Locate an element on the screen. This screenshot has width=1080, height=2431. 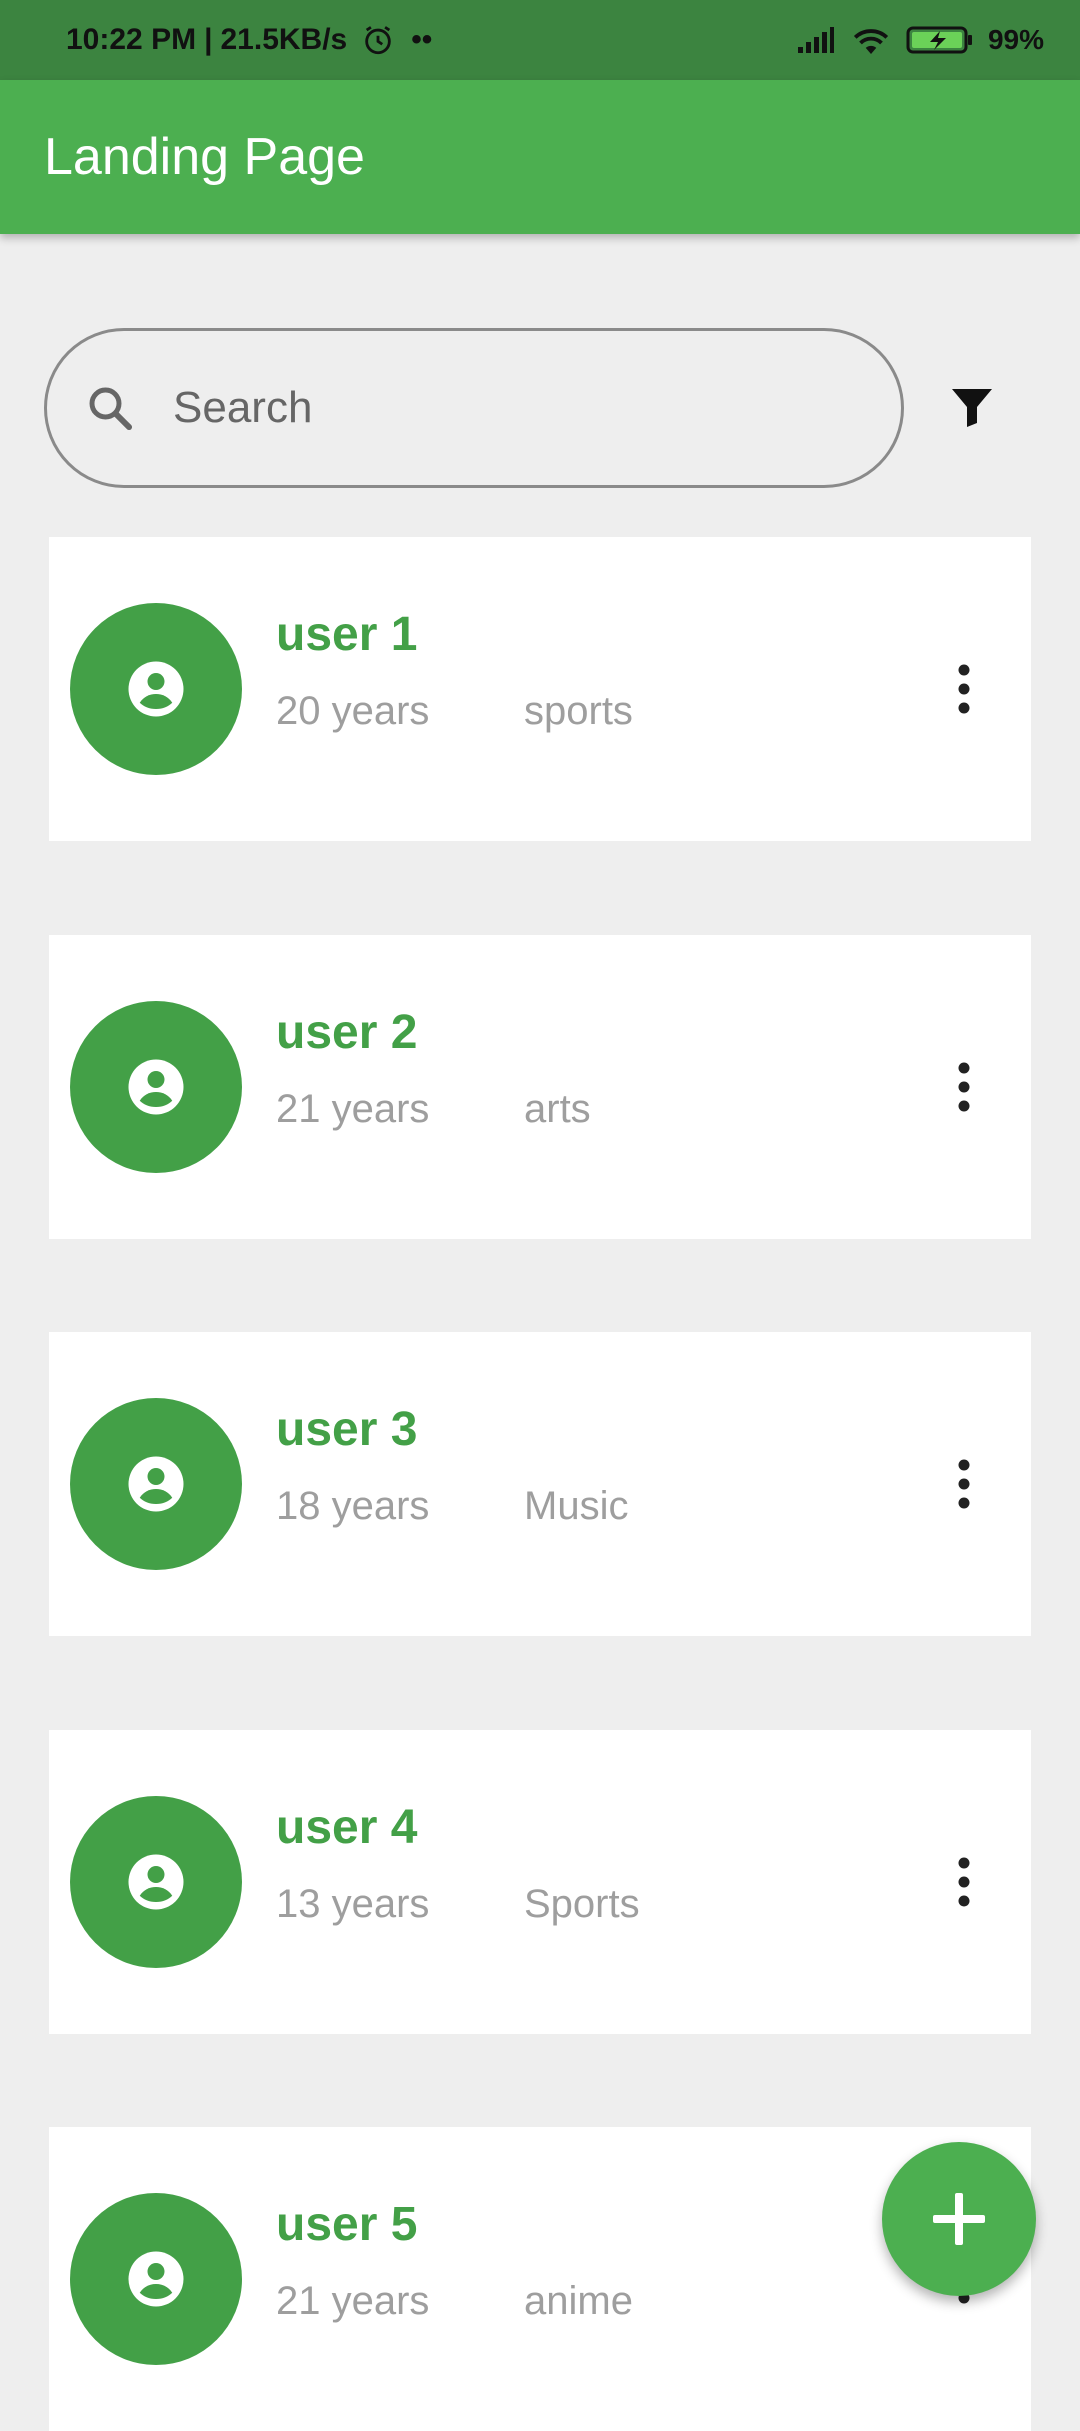
search-bar is located at coordinates (474, 408).